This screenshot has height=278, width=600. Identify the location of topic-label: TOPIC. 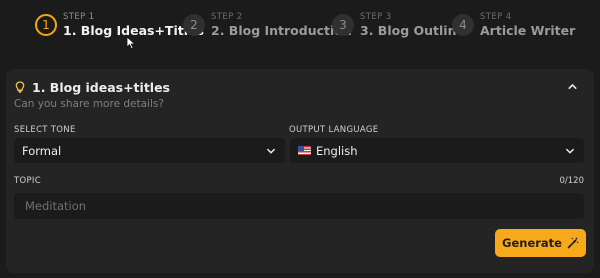
(27, 181).